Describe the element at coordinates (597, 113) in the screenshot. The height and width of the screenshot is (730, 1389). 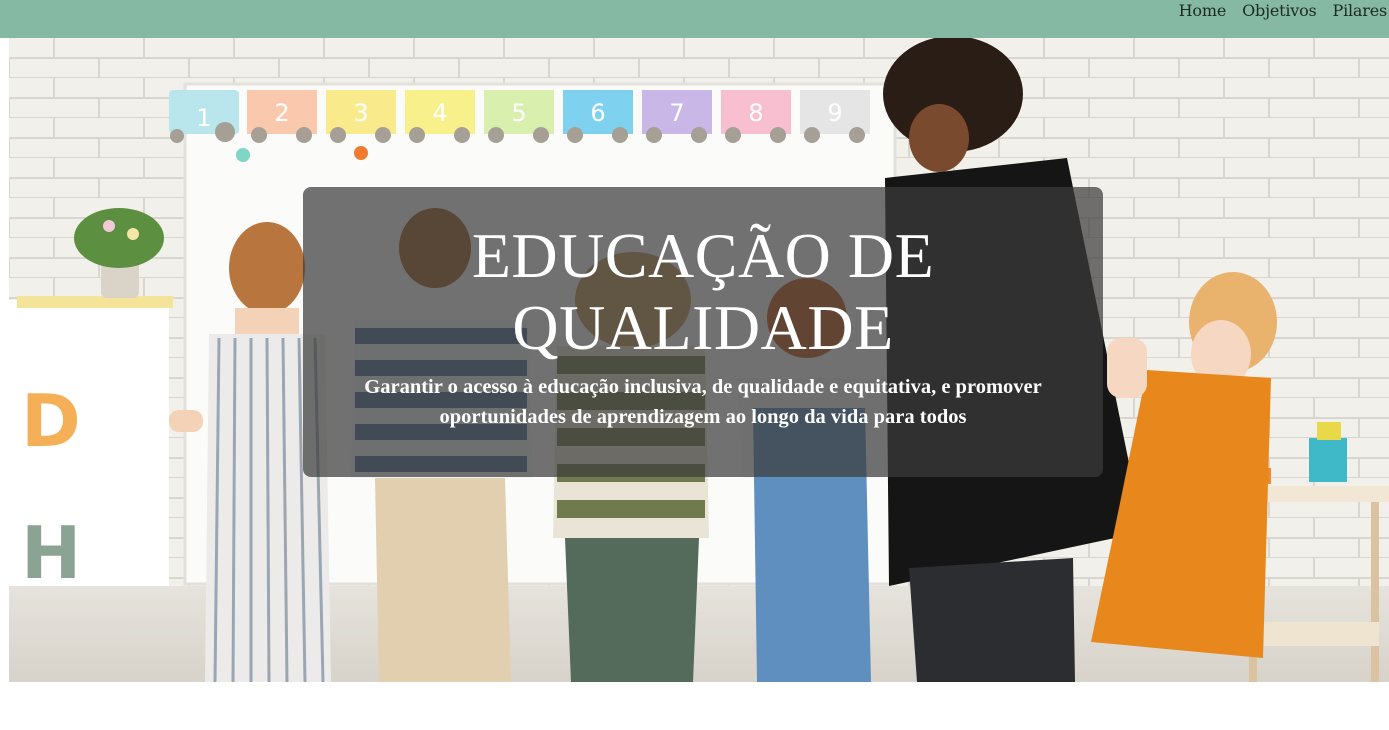
I see `train-number-6: 6` at that location.